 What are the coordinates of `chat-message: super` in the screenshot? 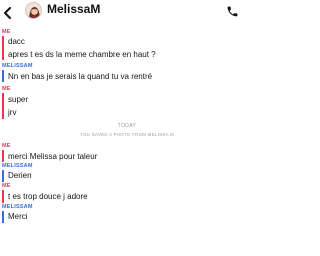 It's located at (18, 99).